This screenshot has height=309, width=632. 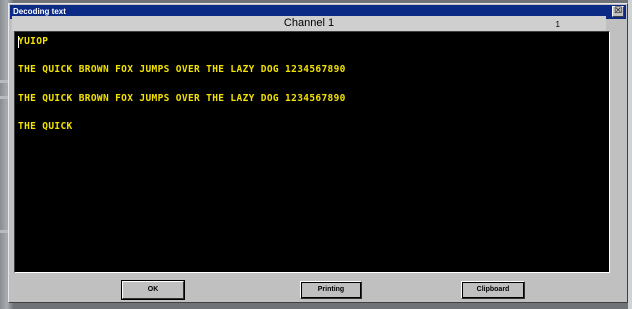 I want to click on channel-label: Channel 1, so click(x=309, y=23).